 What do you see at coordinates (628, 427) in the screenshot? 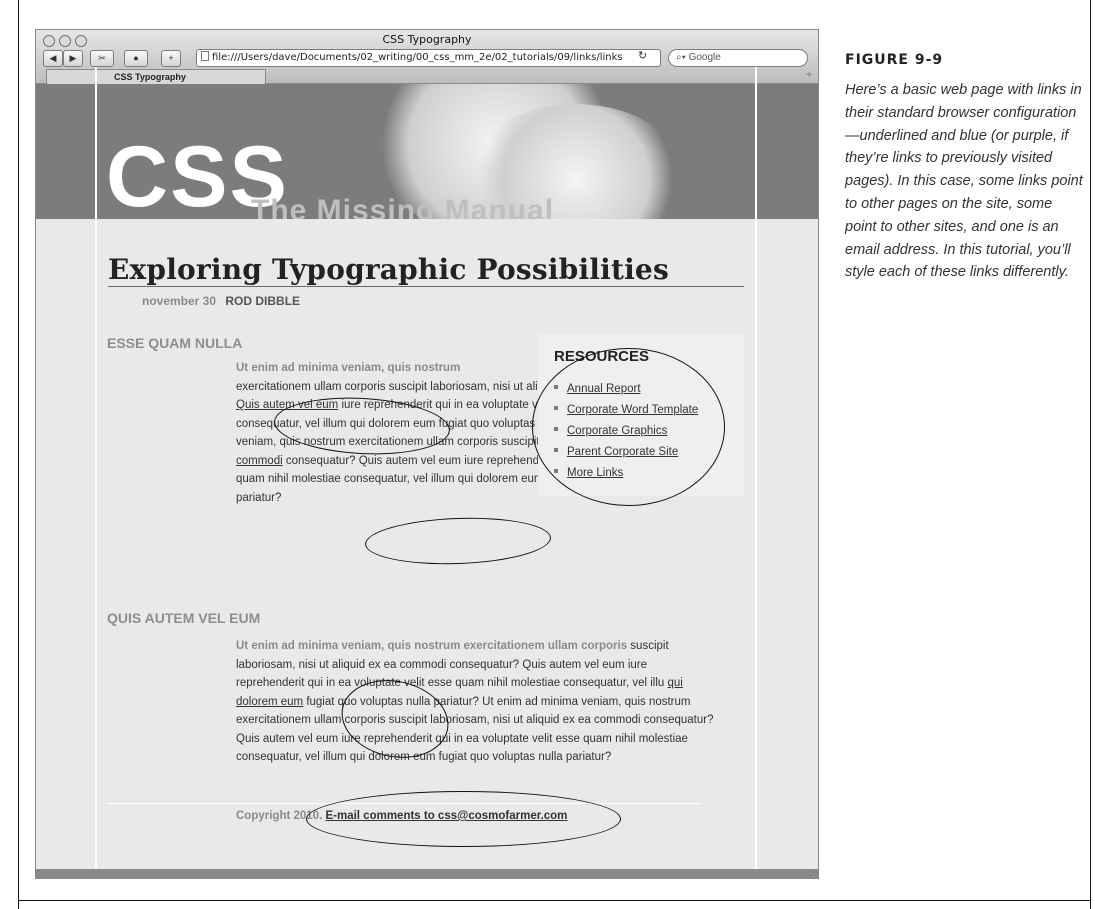
I see `callout-ellipse-sidebar` at bounding box center [628, 427].